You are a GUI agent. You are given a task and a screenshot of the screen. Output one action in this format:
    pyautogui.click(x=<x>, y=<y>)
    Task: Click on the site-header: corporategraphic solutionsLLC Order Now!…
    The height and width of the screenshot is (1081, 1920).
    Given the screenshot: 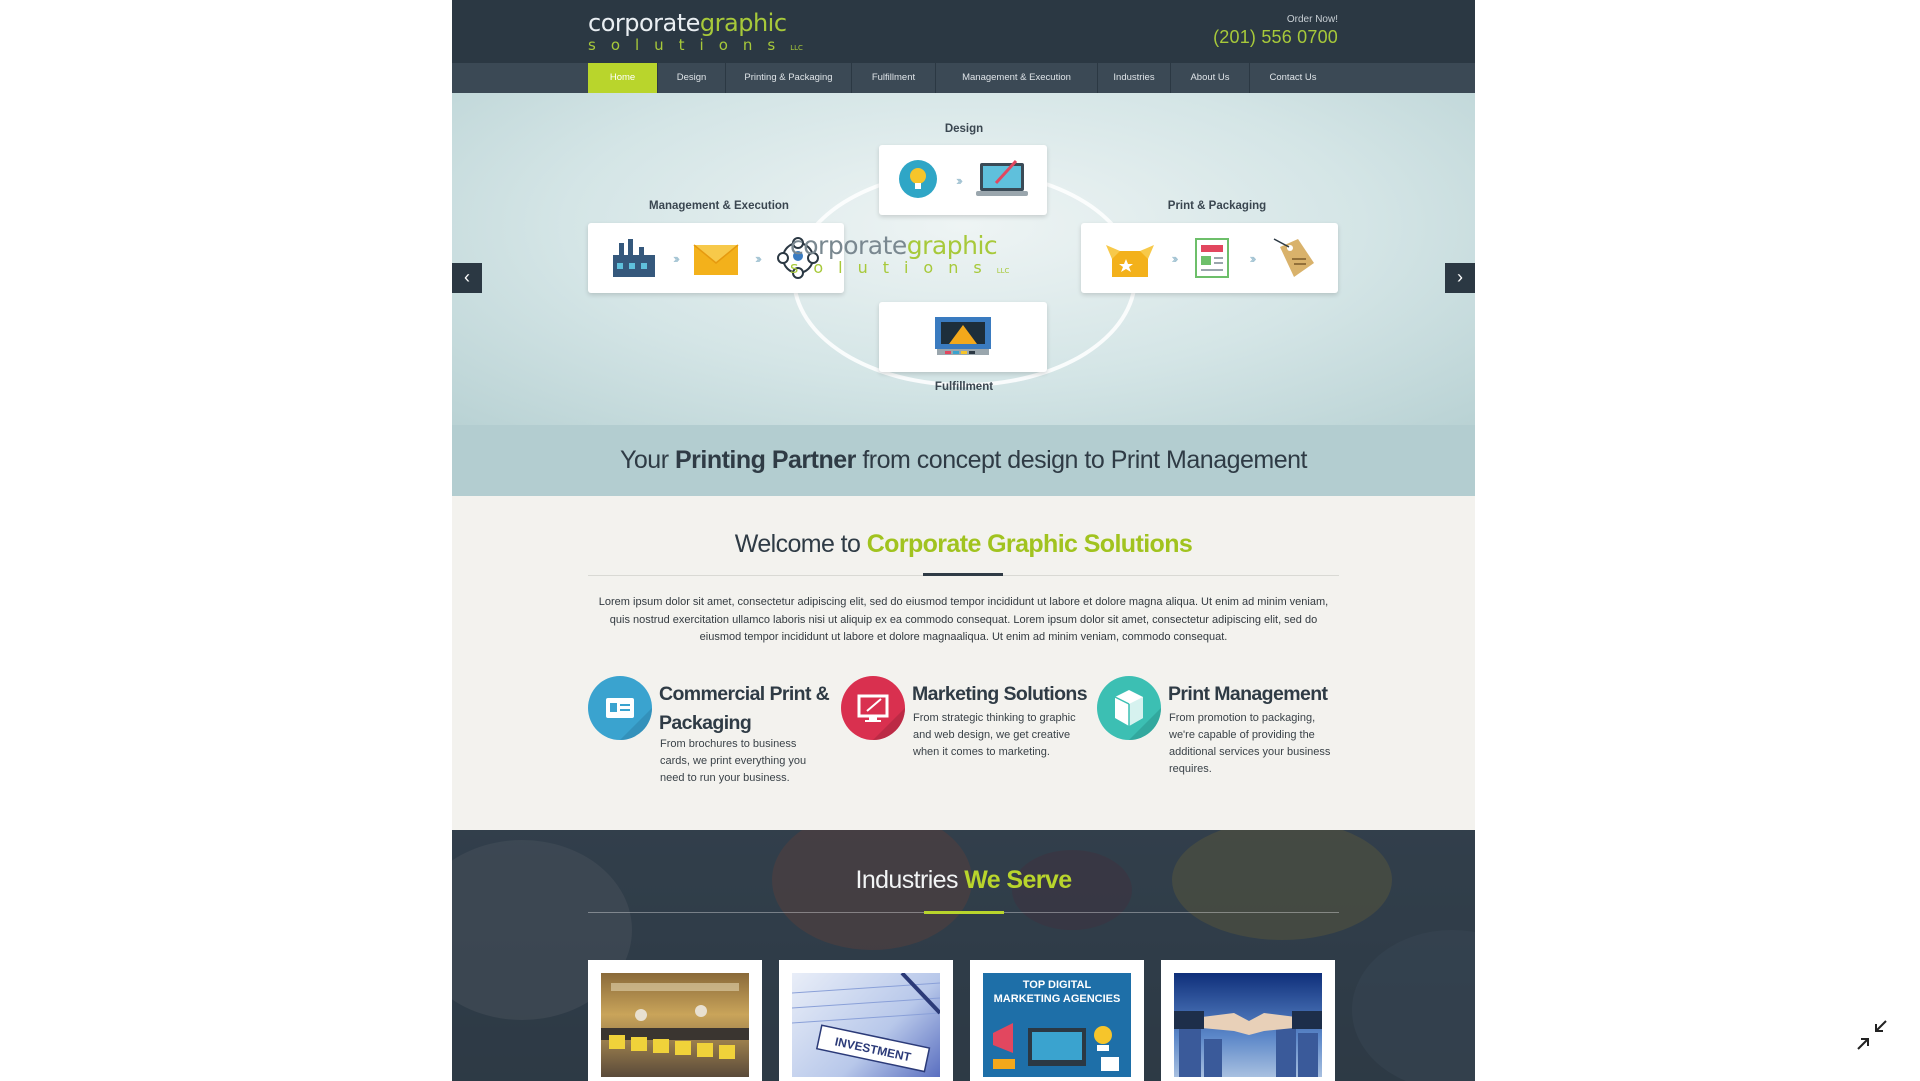 What is the action you would take?
    pyautogui.click(x=963, y=31)
    